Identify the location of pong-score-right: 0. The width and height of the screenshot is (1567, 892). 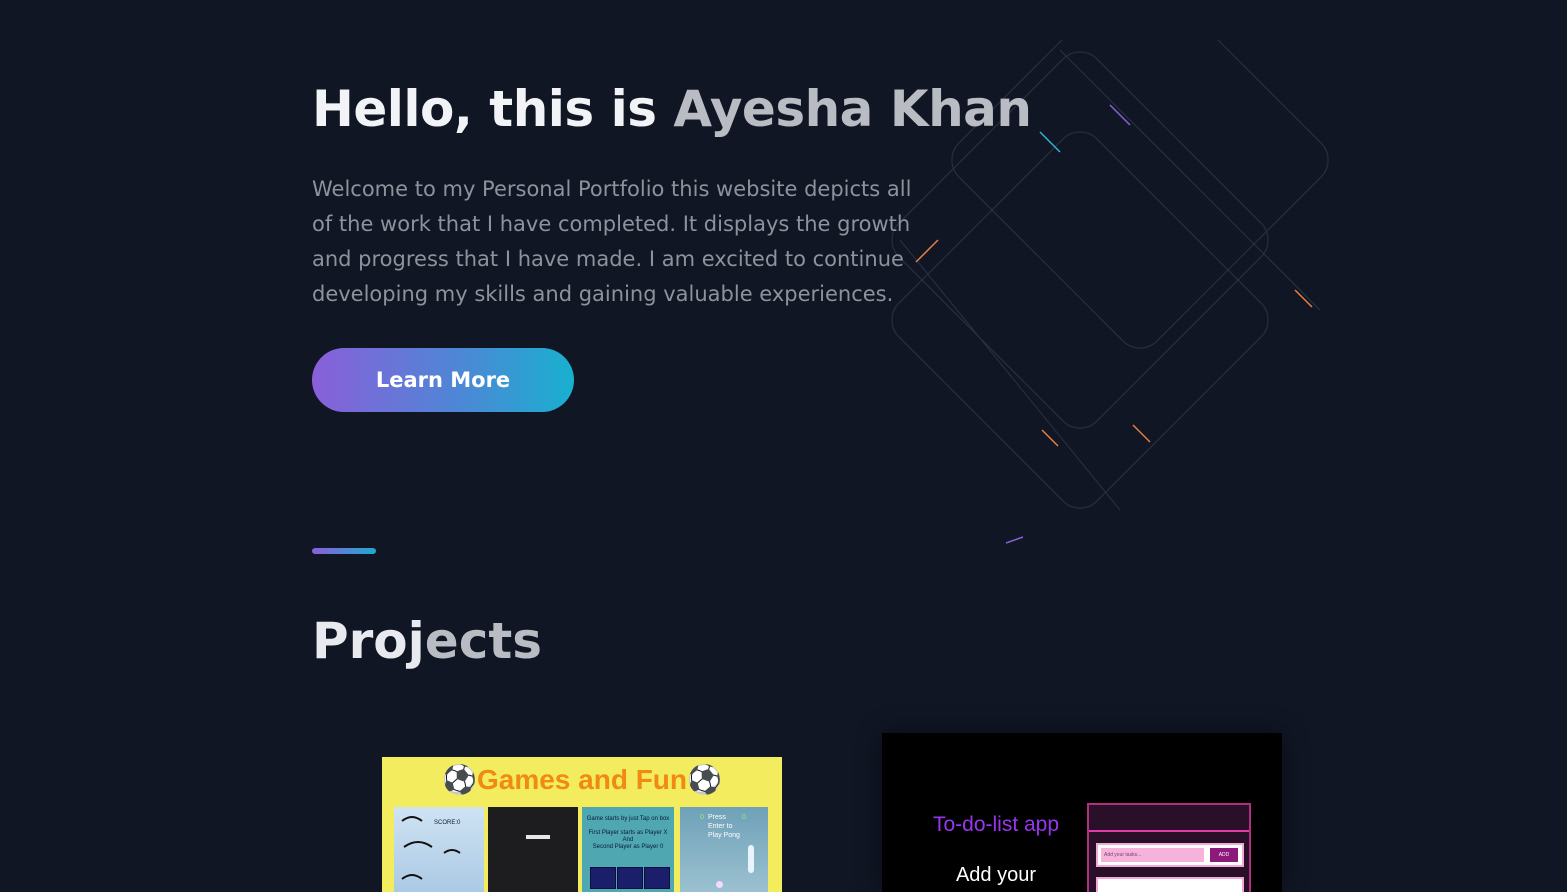
(744, 817).